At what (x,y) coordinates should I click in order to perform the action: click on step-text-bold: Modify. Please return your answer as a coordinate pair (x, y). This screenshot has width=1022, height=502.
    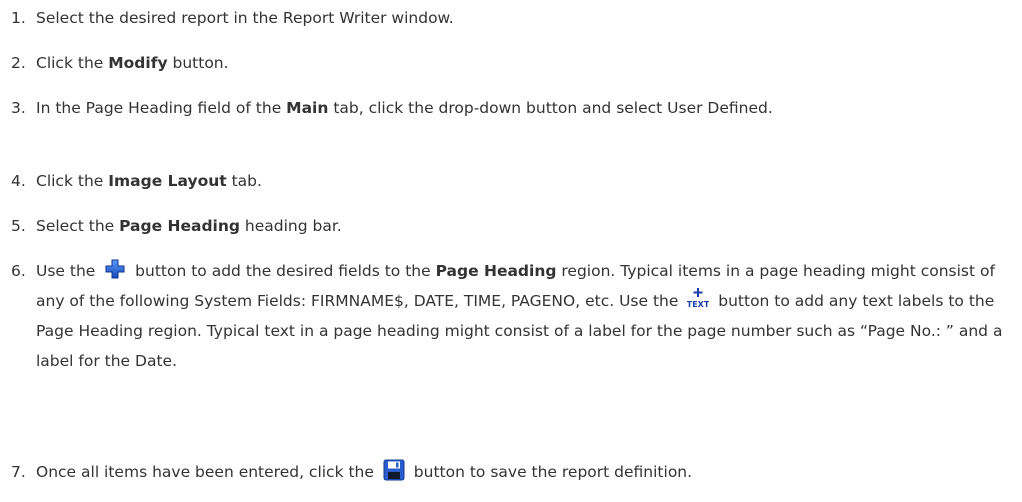
    Looking at the image, I should click on (138, 63).